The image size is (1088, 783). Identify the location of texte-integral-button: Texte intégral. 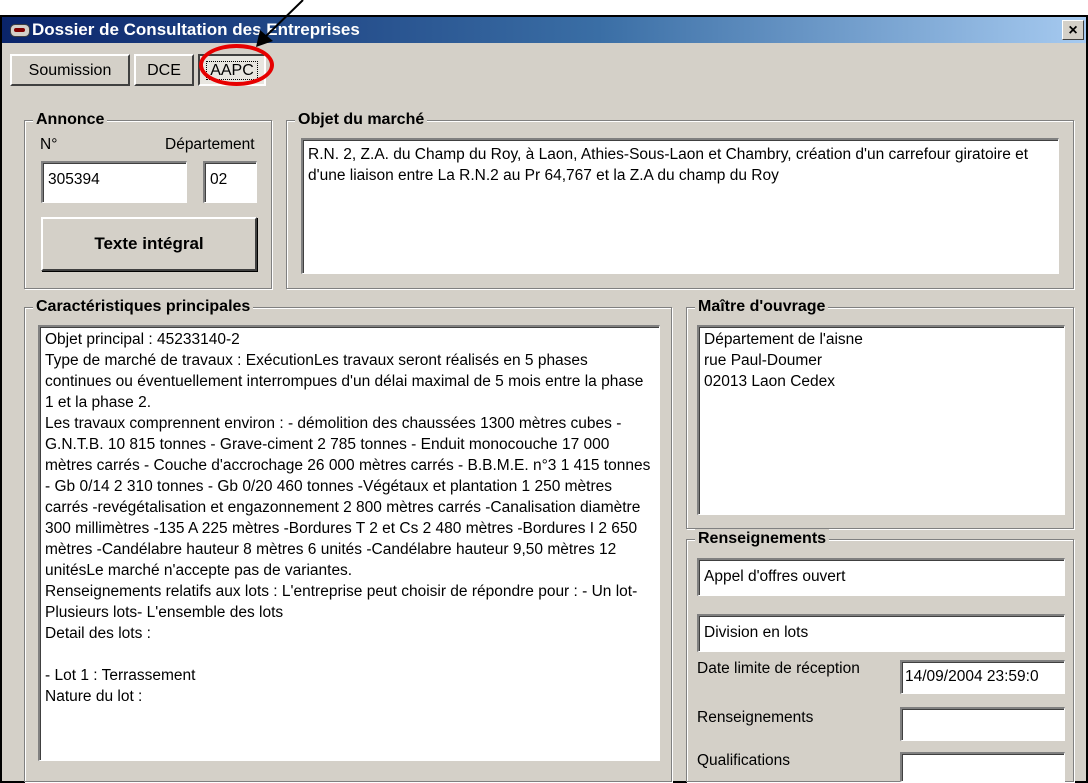
(149, 244).